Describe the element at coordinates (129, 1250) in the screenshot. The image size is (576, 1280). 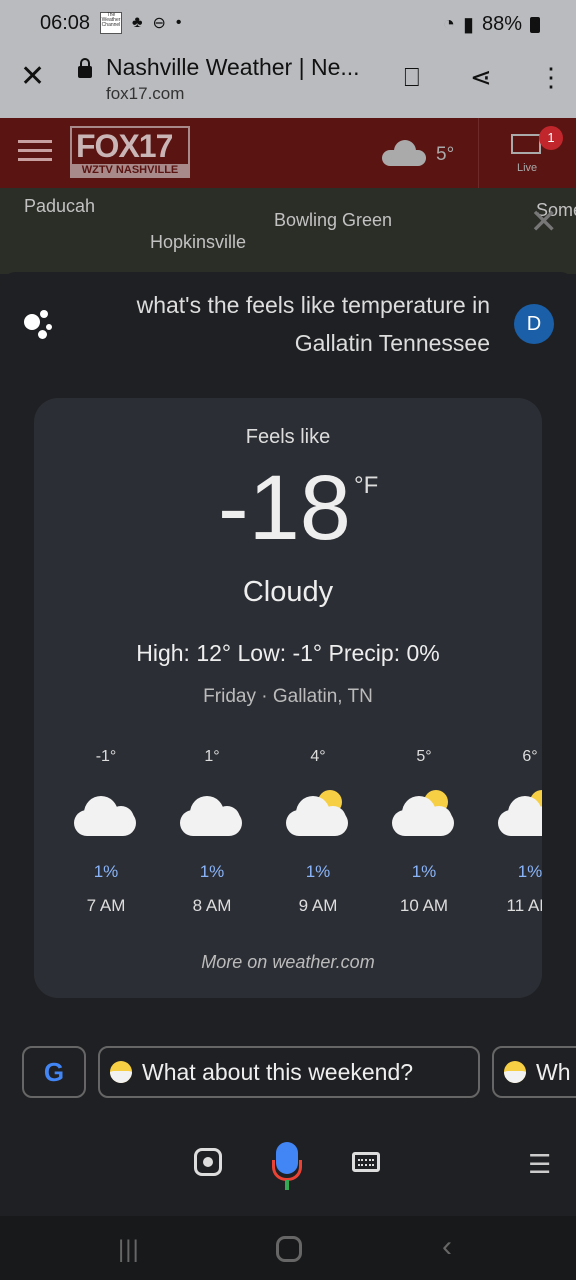
I see `recent-apps-icon: |||` at that location.